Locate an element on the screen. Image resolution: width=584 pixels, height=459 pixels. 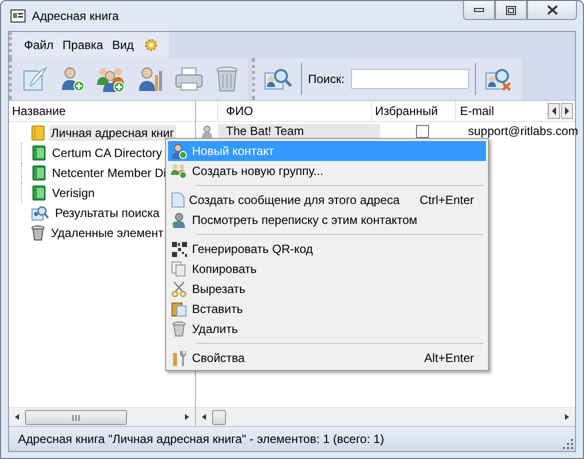
minimize-icon is located at coordinates (479, 10).